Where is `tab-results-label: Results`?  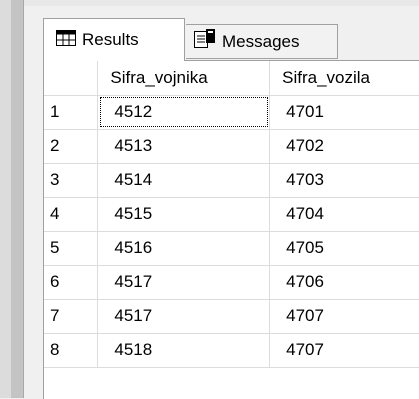 tab-results-label: Results is located at coordinates (110, 39).